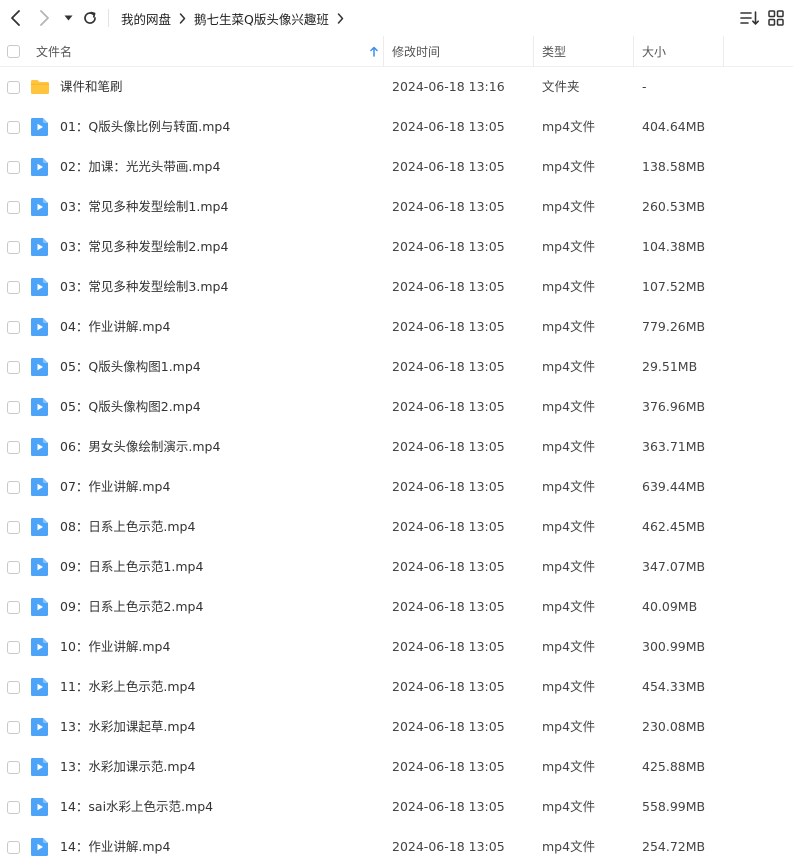 The width and height of the screenshot is (793, 867). Describe the element at coordinates (130, 367) in the screenshot. I see `file-name: 05：Q版头像构图1.mp4` at that location.